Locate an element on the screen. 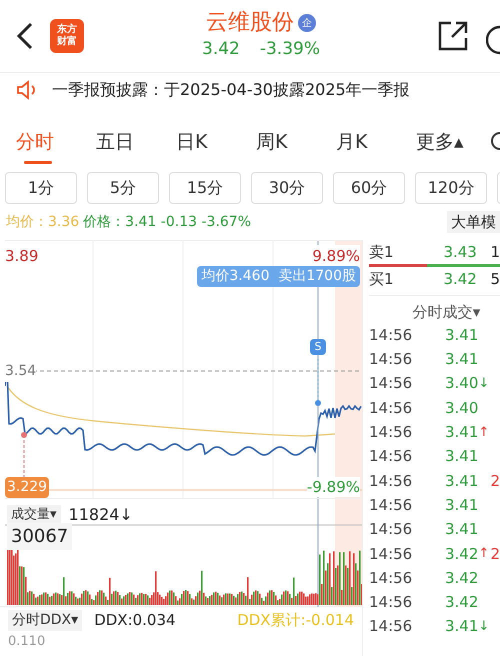 The image size is (500, 656). ddx-value: DDX:0.034 is located at coordinates (135, 621).